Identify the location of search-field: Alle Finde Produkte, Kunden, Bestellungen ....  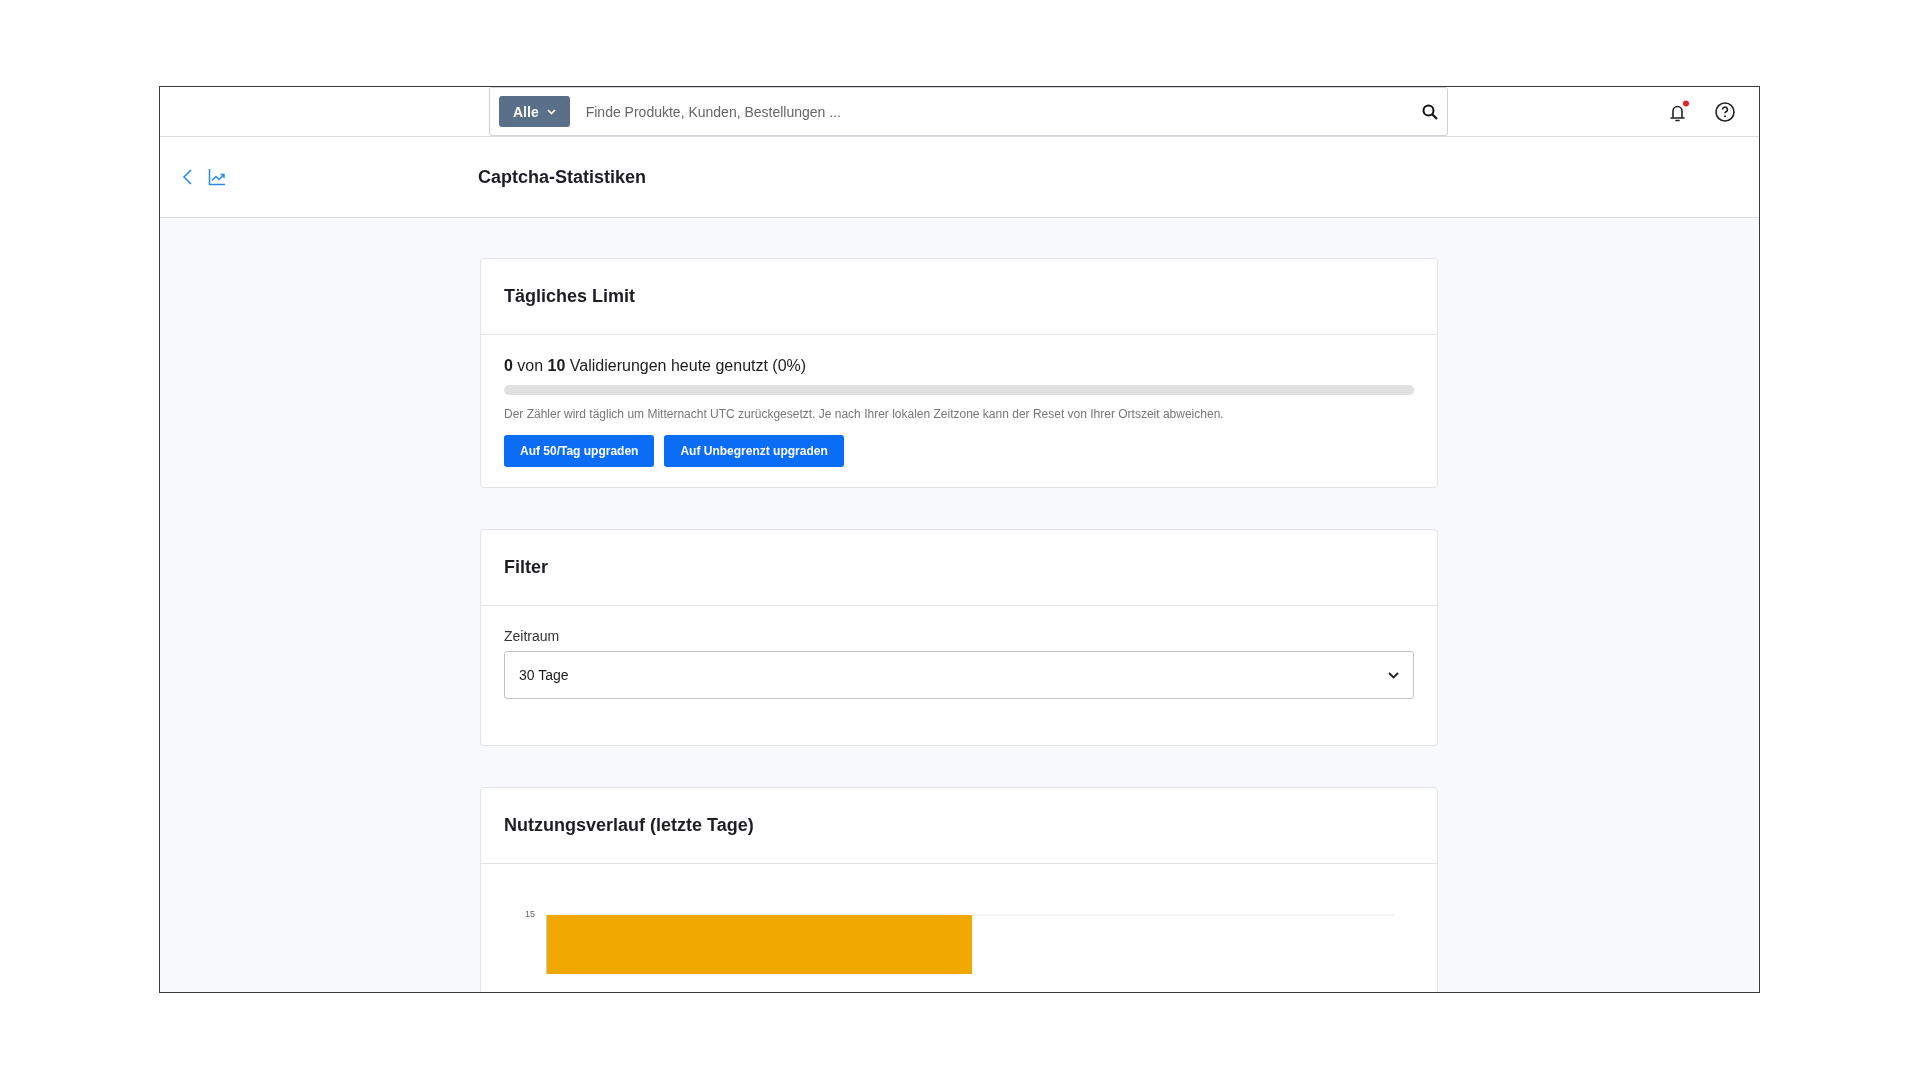
(968, 111).